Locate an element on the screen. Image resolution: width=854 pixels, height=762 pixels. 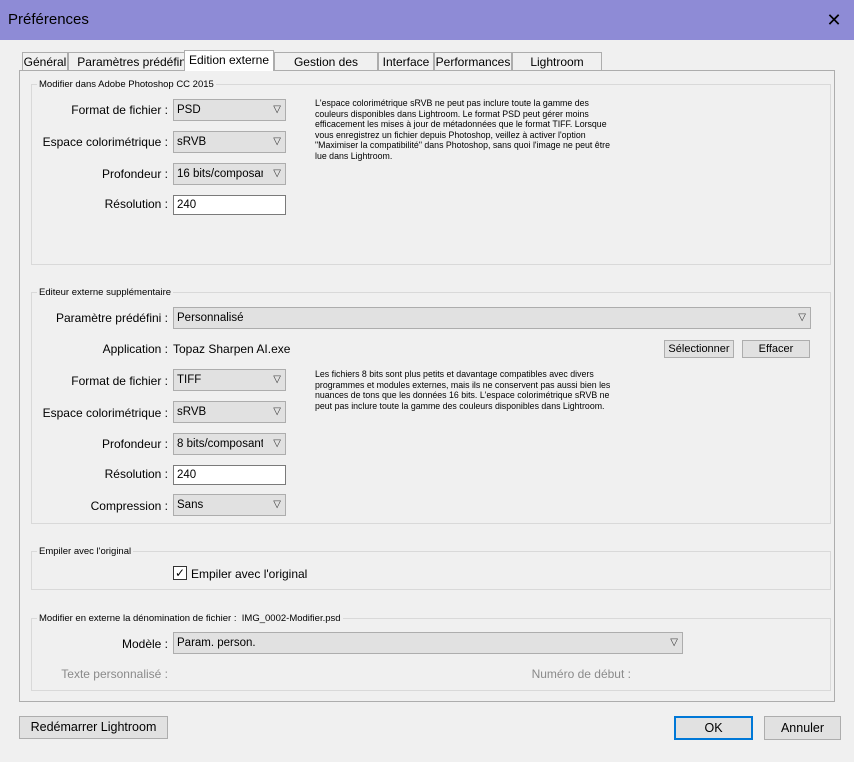
stack-group-label: Empiler avec l'original is located at coordinates (85, 551).